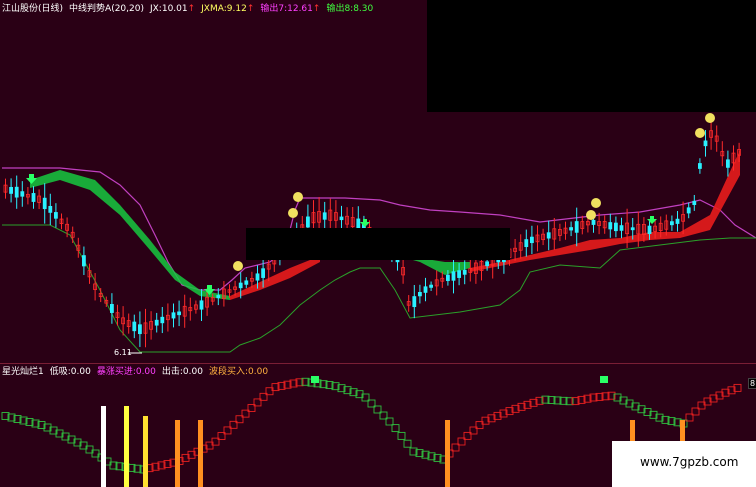 This screenshot has width=756, height=487. Describe the element at coordinates (228, 9) in the screenshot. I see `jxma-value: JXMA:9.12↑` at that location.